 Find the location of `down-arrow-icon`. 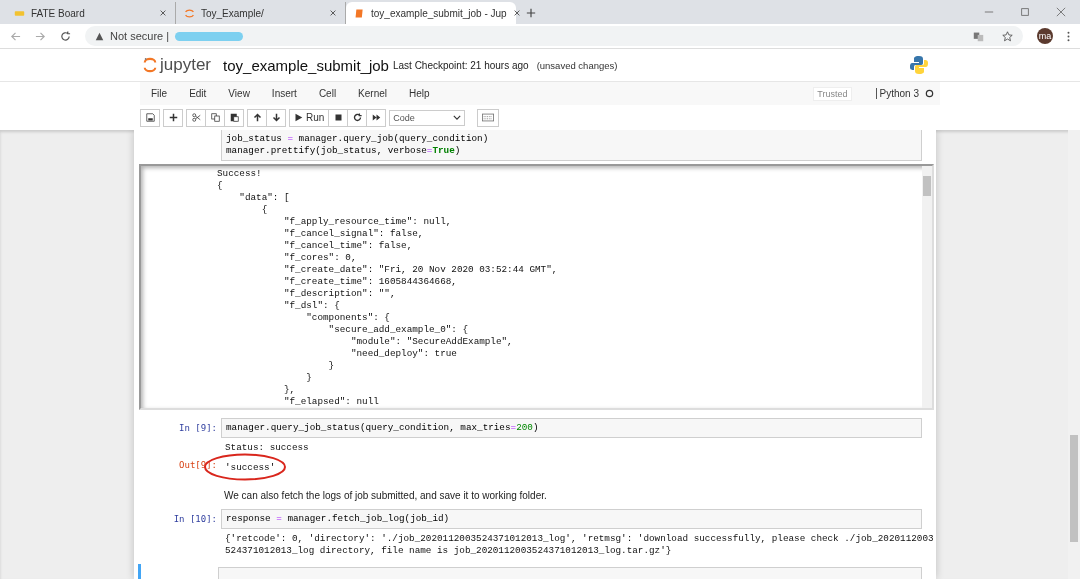

down-arrow-icon is located at coordinates (276, 117).